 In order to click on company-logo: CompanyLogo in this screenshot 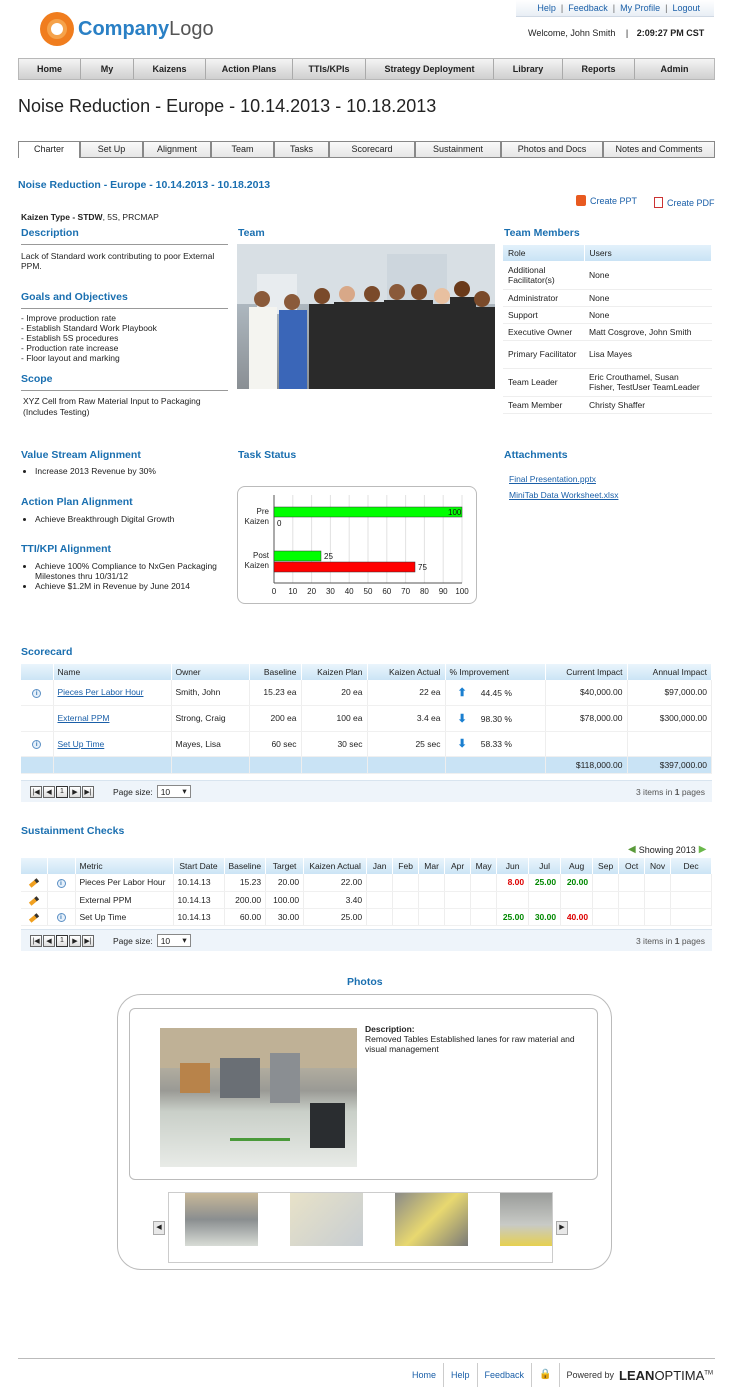, I will do `click(127, 29)`.